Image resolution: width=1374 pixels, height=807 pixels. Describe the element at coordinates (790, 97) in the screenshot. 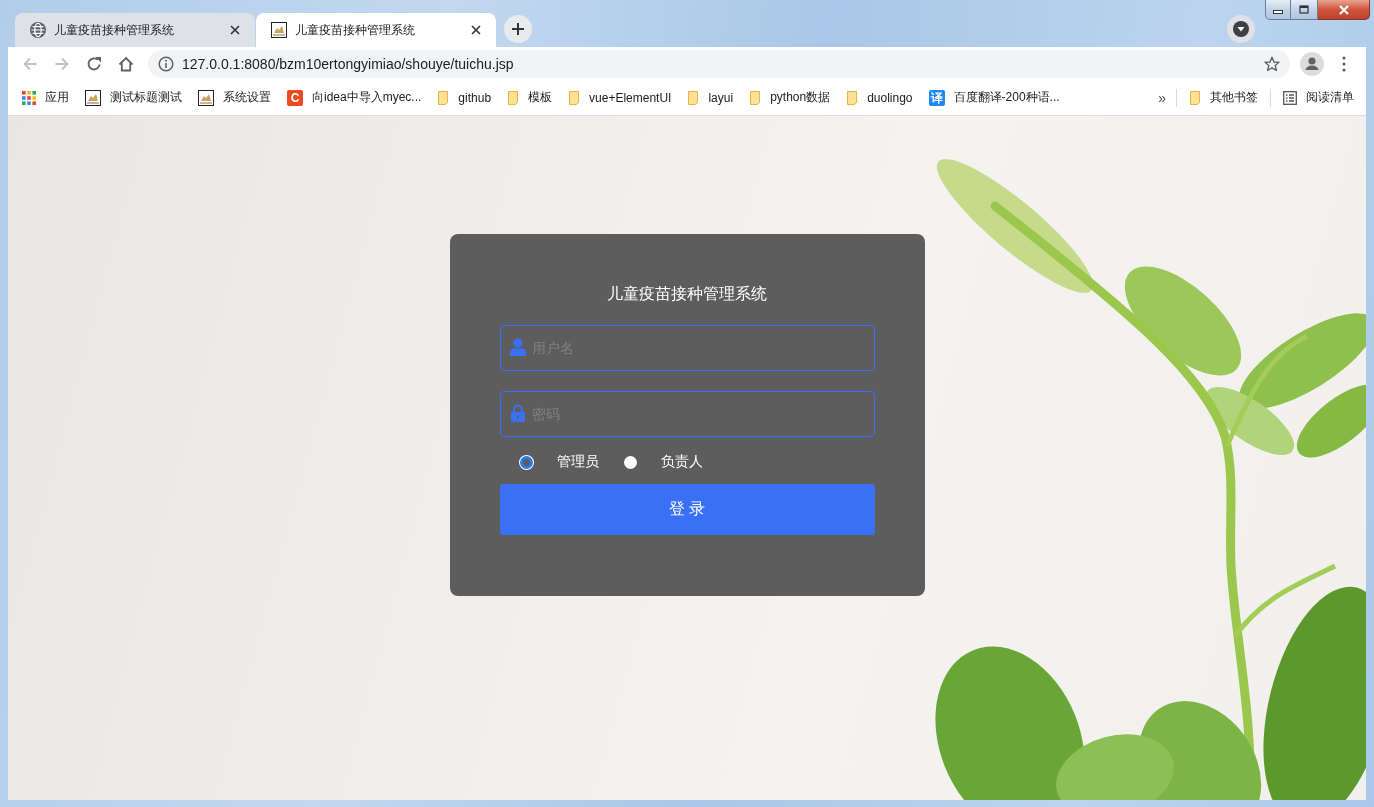

I see `bookmark-item: python数据` at that location.